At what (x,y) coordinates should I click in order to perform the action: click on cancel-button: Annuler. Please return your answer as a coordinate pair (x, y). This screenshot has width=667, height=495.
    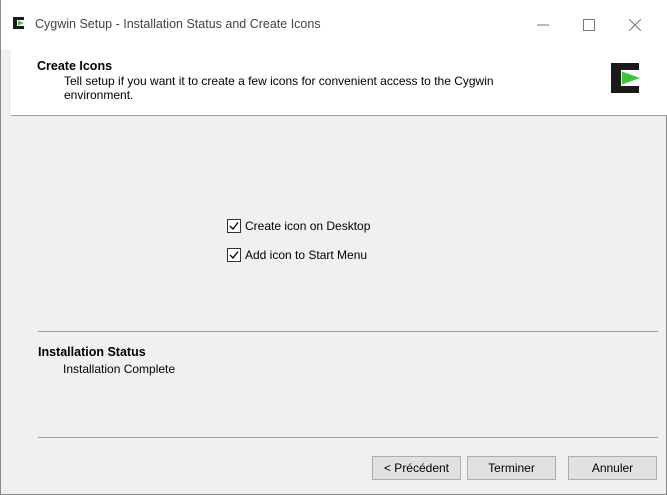
    Looking at the image, I should click on (612, 468).